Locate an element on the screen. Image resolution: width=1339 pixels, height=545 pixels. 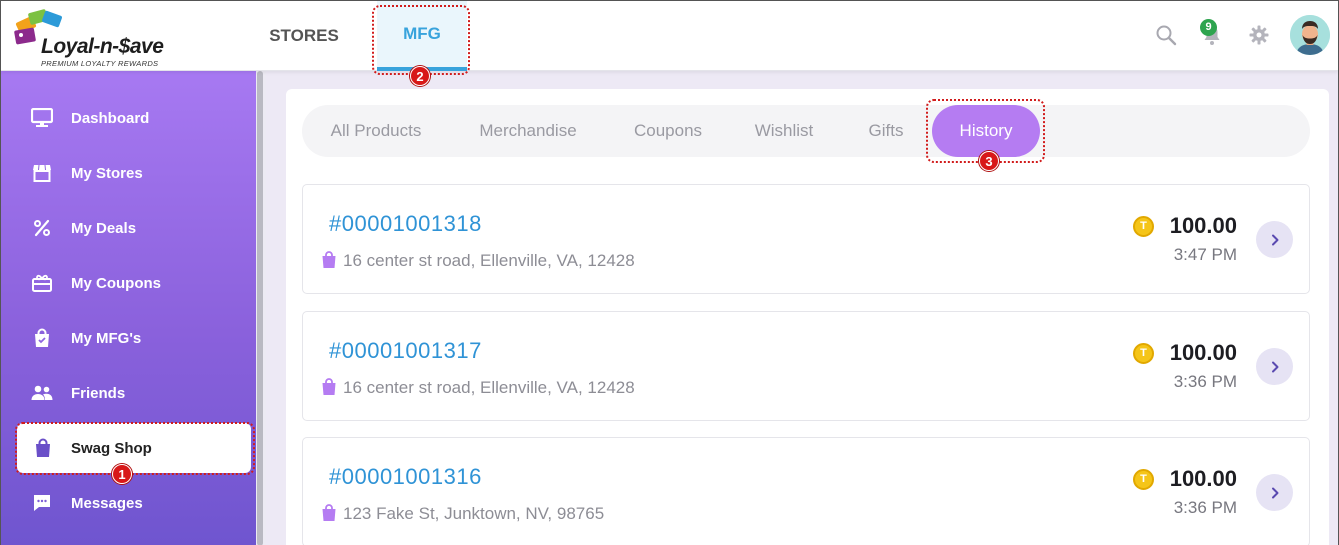
sidebar-item-friends: Friends is located at coordinates (128, 393).